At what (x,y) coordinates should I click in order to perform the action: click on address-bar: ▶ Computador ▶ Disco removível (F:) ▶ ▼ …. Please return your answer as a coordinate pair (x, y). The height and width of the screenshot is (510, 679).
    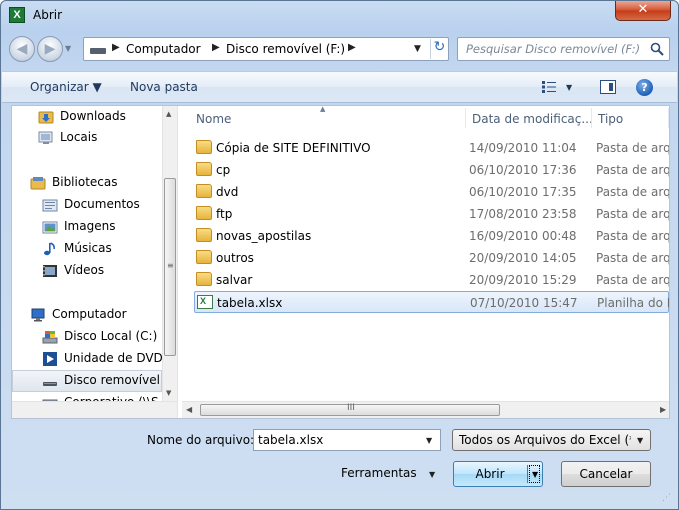
    Looking at the image, I should click on (266, 49).